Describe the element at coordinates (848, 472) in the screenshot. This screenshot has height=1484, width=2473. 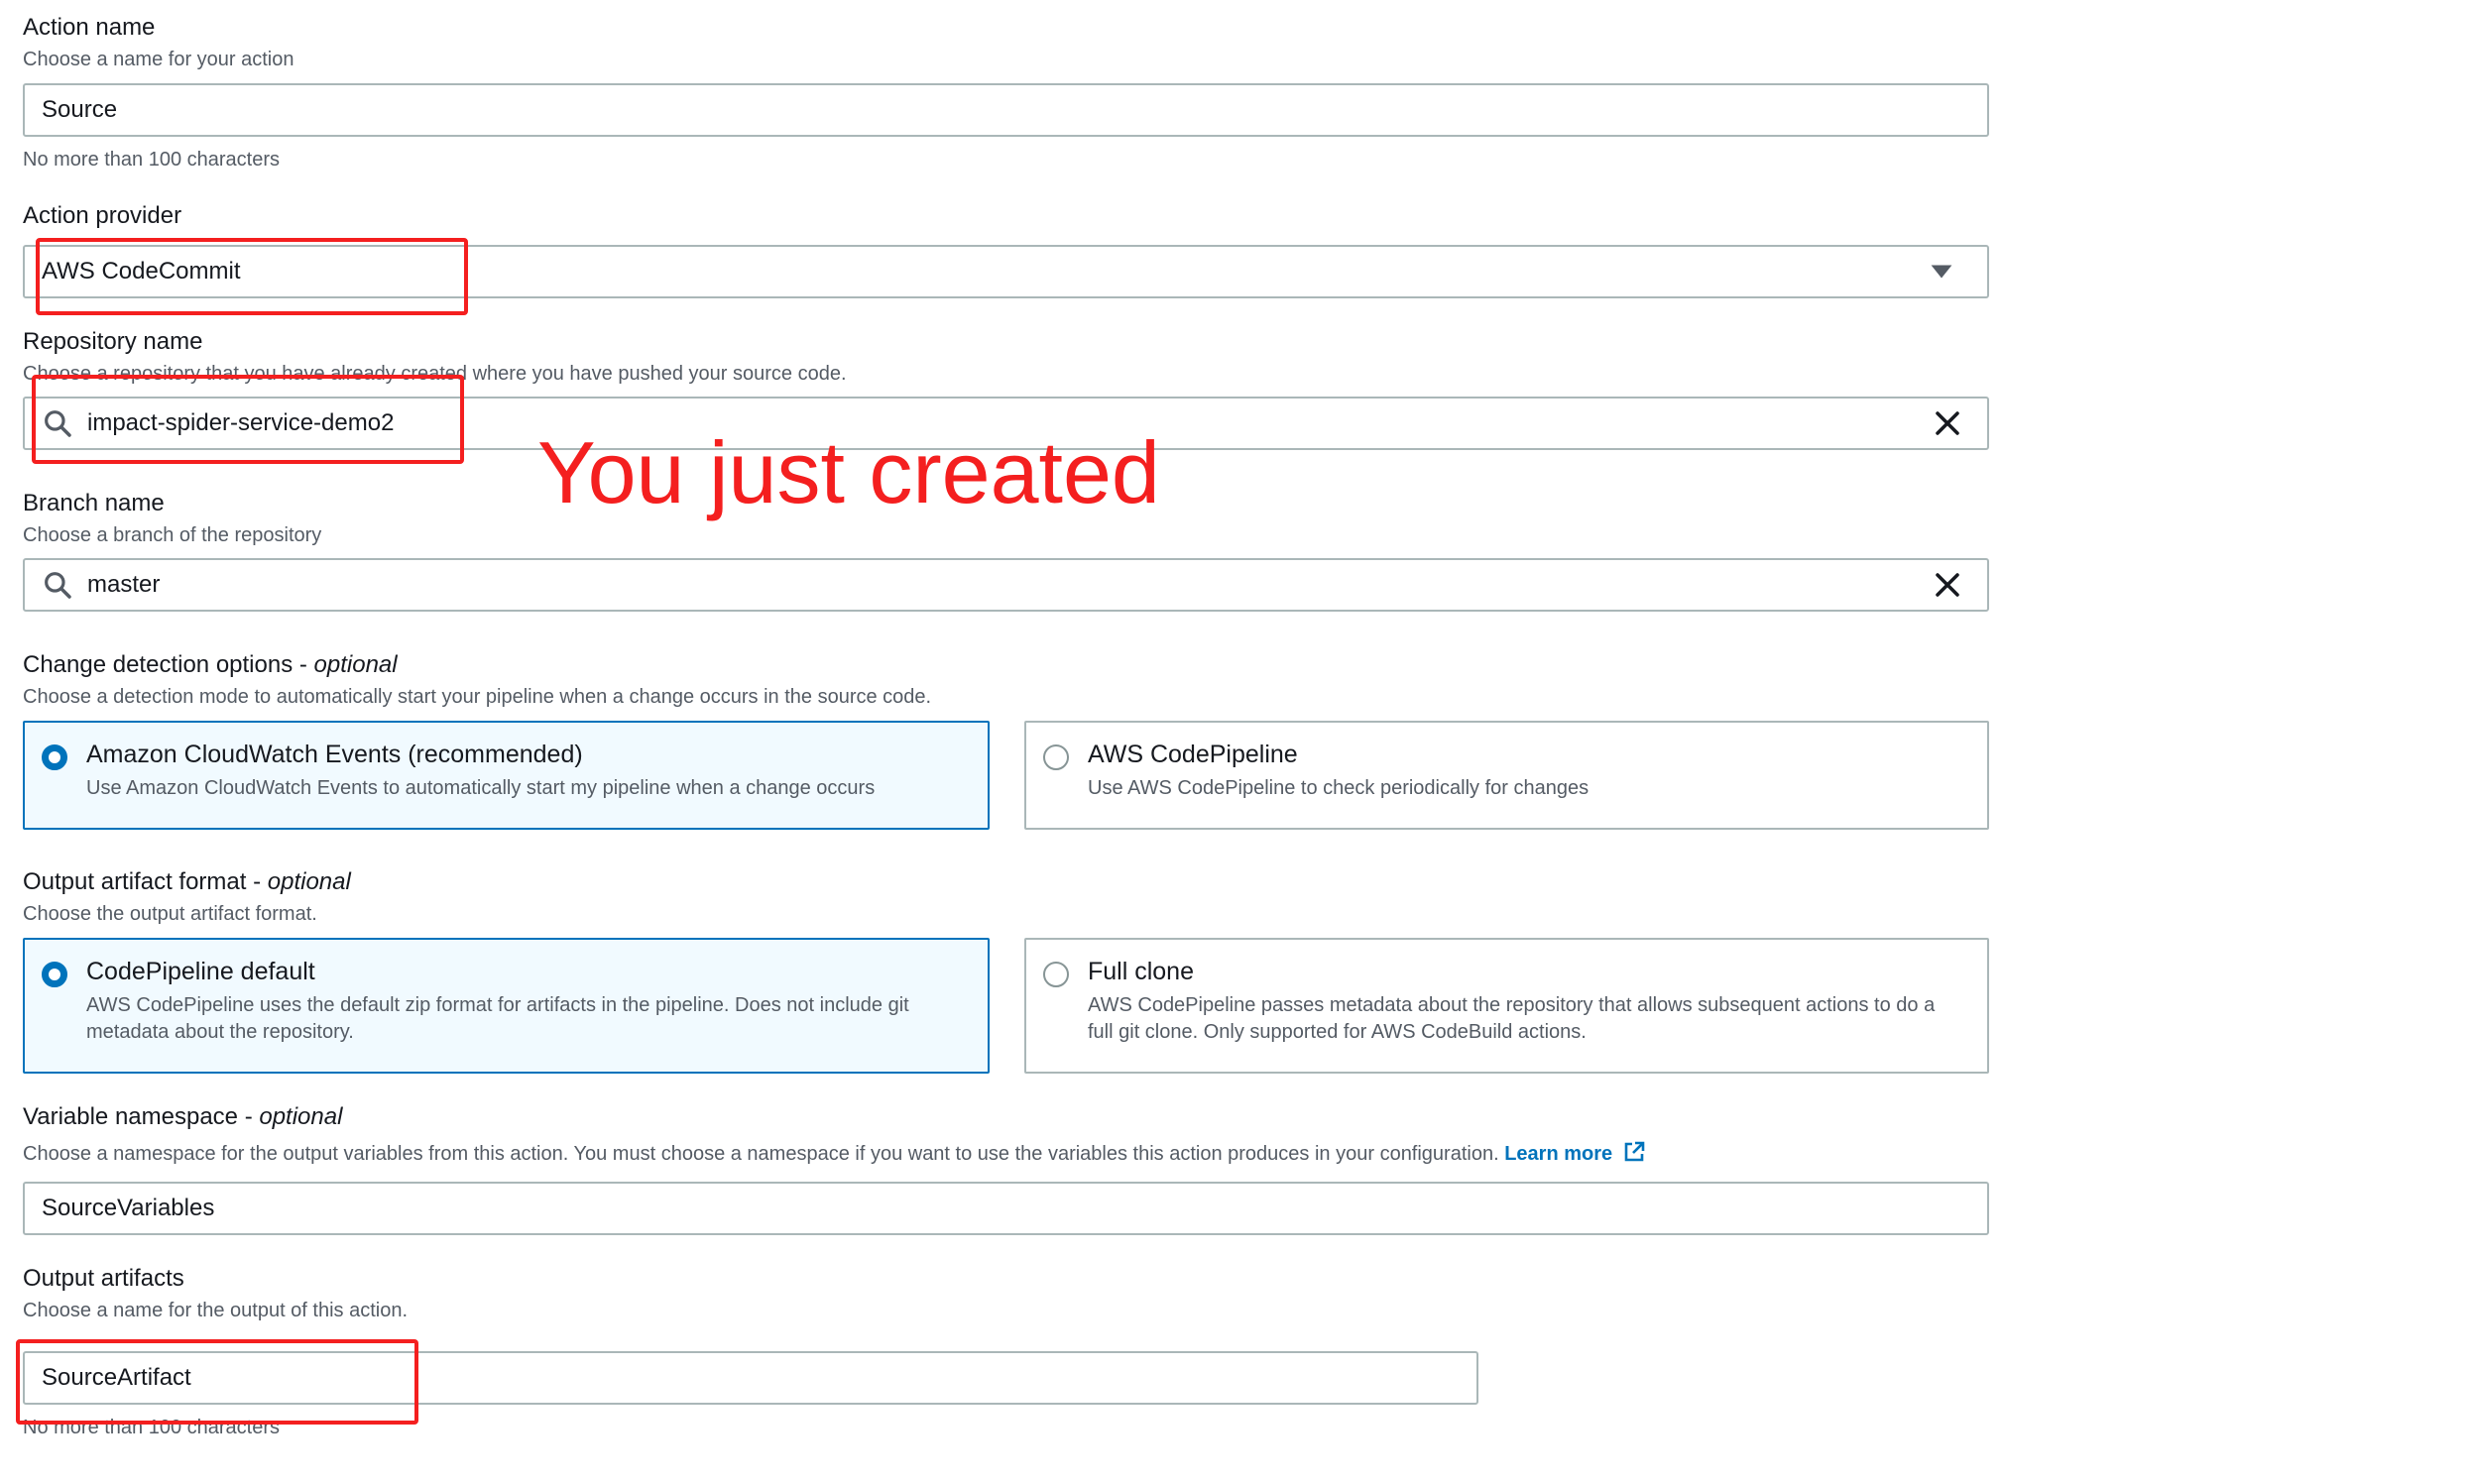
I see `annotation-text: You just created` at that location.